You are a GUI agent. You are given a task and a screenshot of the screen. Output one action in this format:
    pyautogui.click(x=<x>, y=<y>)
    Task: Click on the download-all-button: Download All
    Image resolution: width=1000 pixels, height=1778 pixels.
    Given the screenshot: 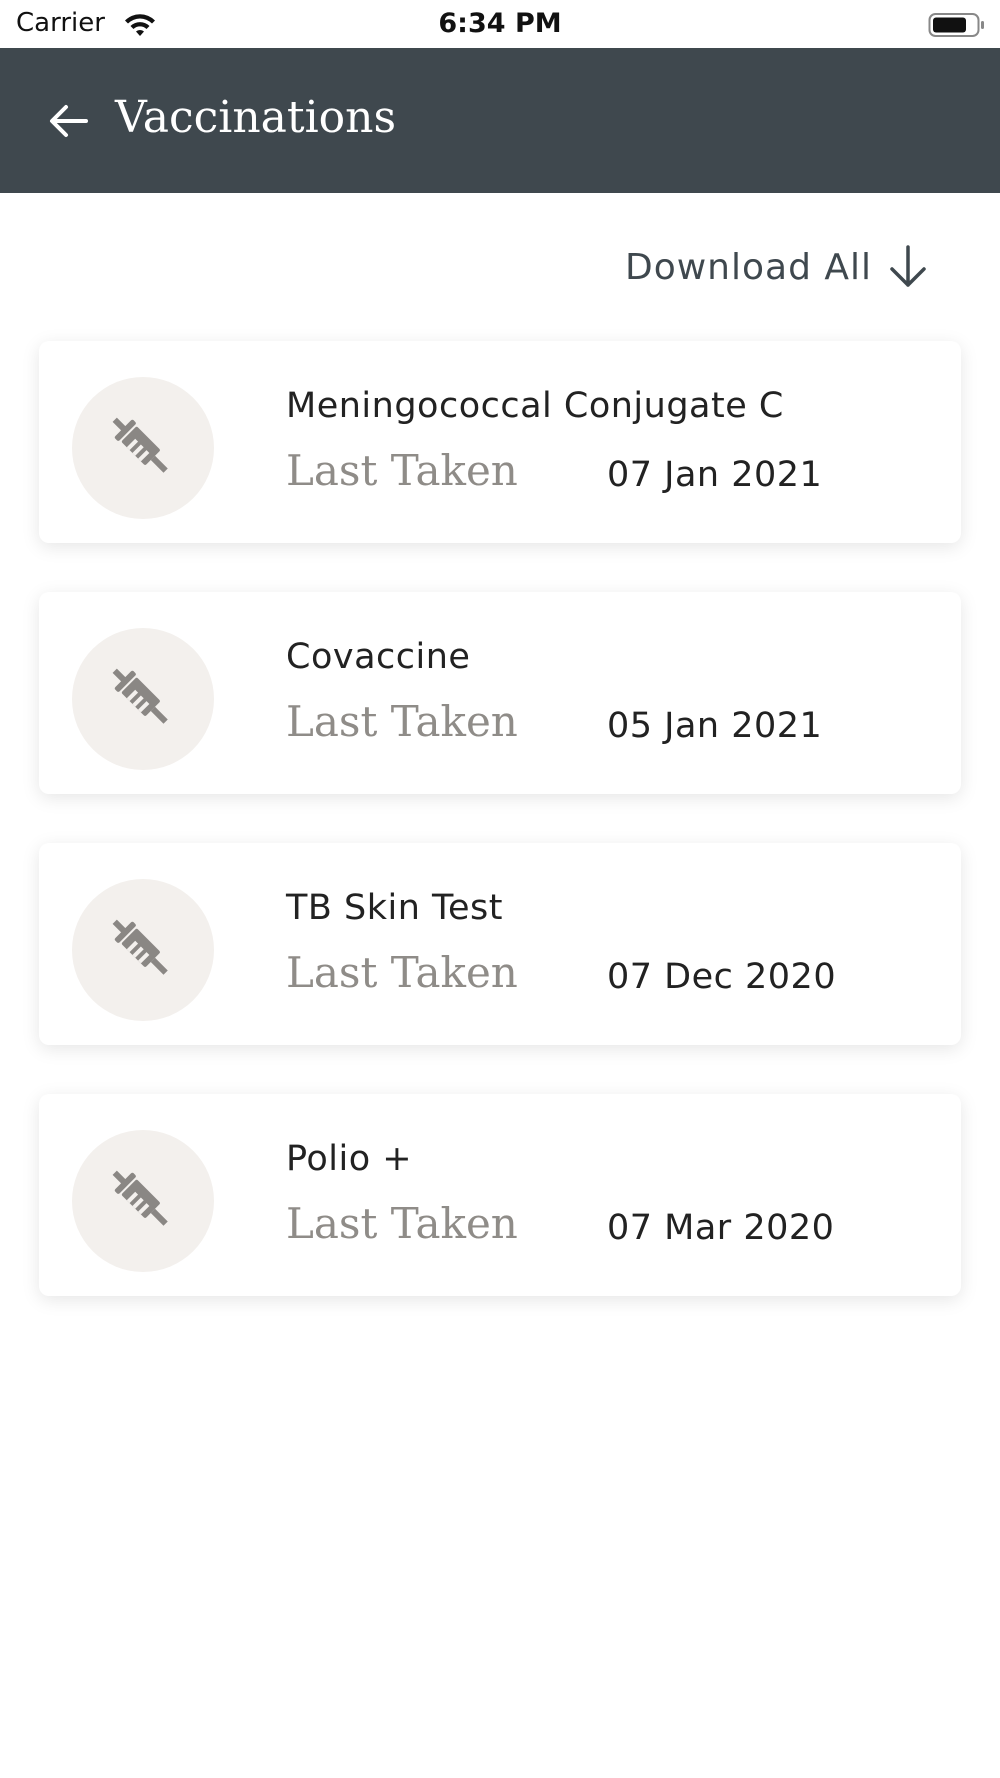 What is the action you would take?
    pyautogui.click(x=777, y=267)
    